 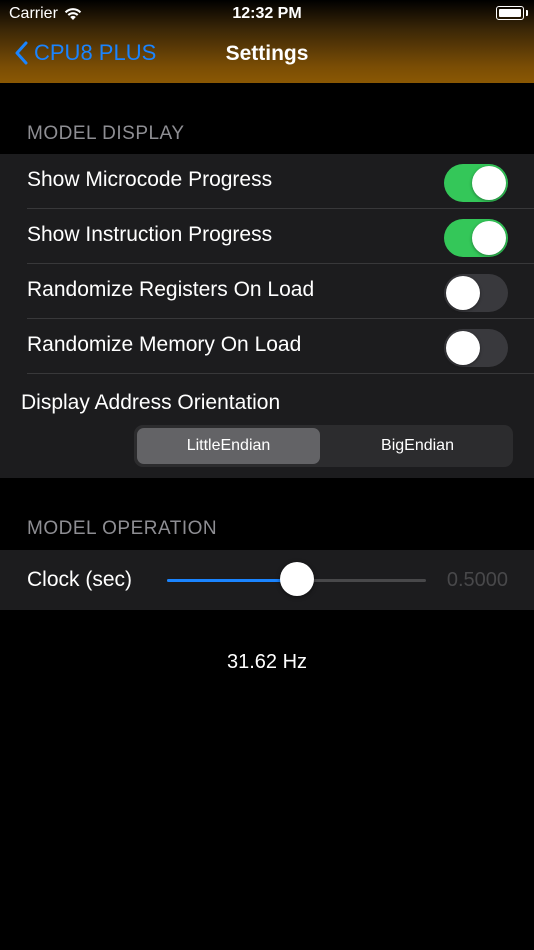 I want to click on clock-slider, so click(x=296, y=579).